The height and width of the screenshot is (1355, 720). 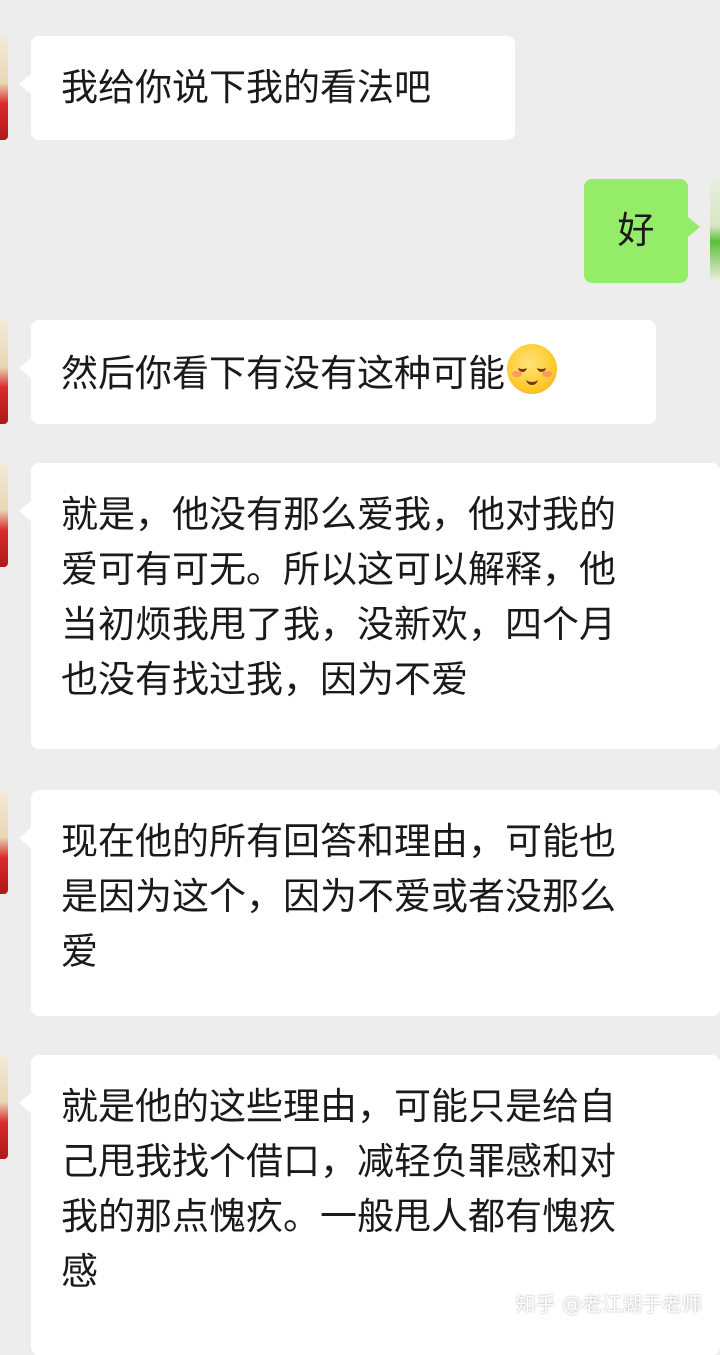 What do you see at coordinates (79, 951) in the screenshot?
I see `message-line: 爱` at bounding box center [79, 951].